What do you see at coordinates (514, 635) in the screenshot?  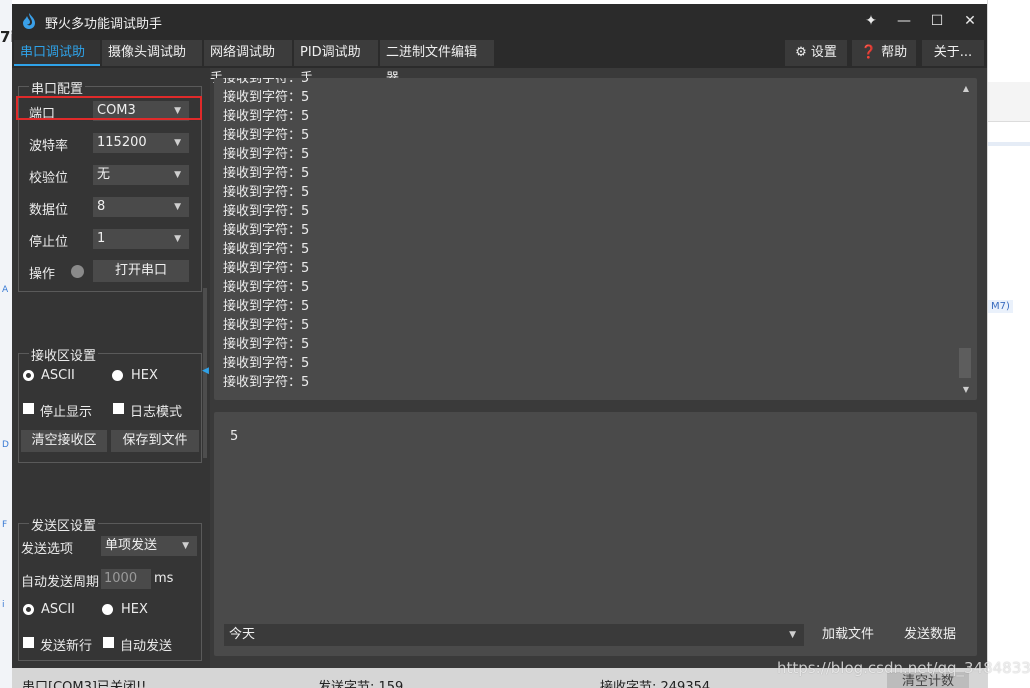 I see `send-history-select: 今天 ▼` at bounding box center [514, 635].